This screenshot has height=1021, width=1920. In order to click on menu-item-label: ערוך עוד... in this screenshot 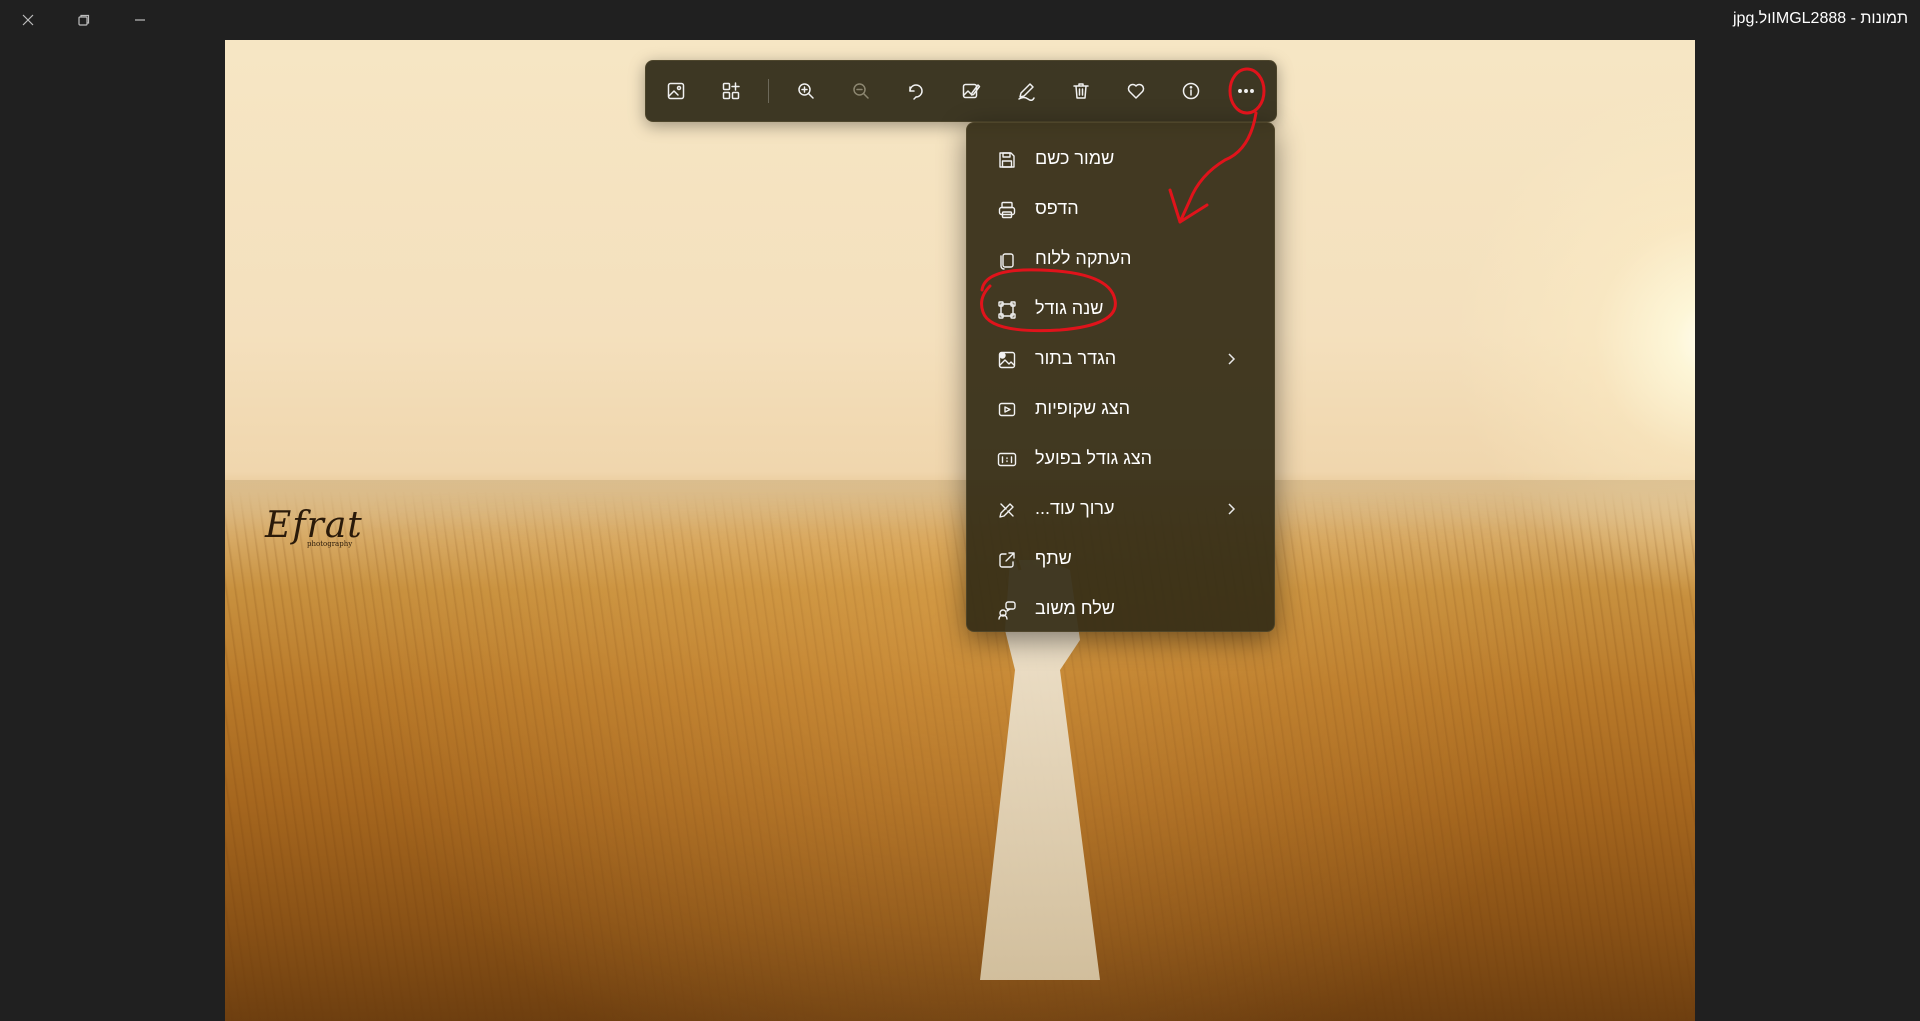, I will do `click(1075, 508)`.